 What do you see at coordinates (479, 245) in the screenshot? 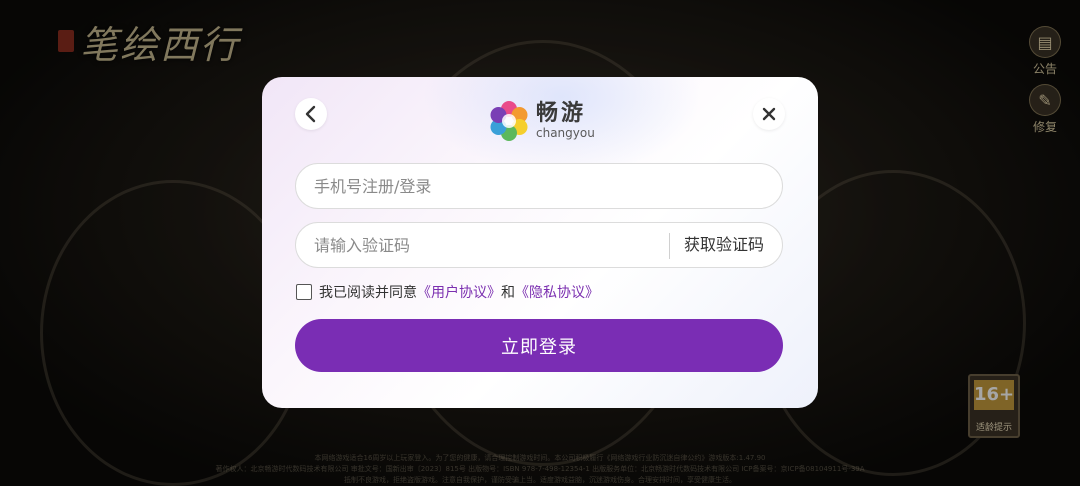
I see `verification-code-input` at bounding box center [479, 245].